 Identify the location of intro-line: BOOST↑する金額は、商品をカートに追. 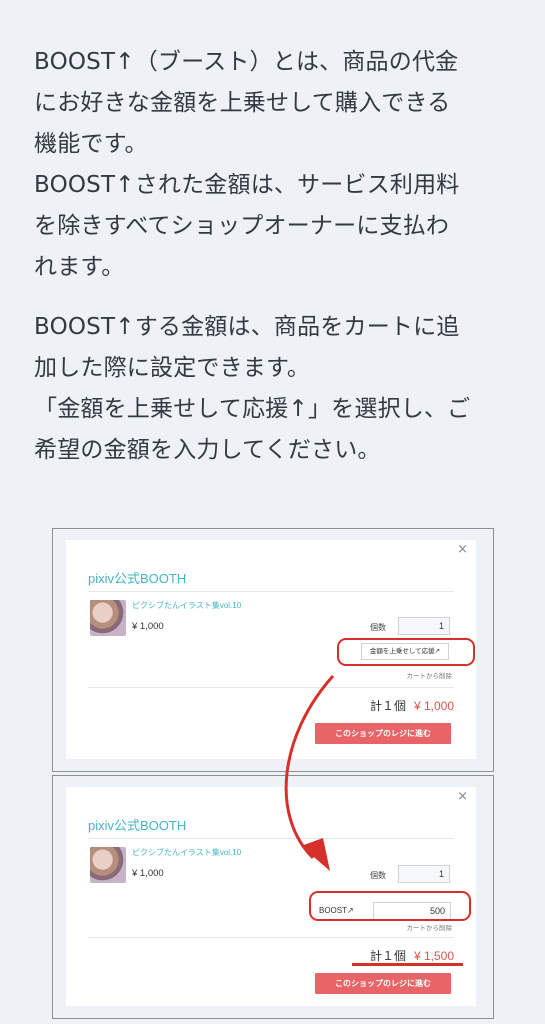
(247, 327).